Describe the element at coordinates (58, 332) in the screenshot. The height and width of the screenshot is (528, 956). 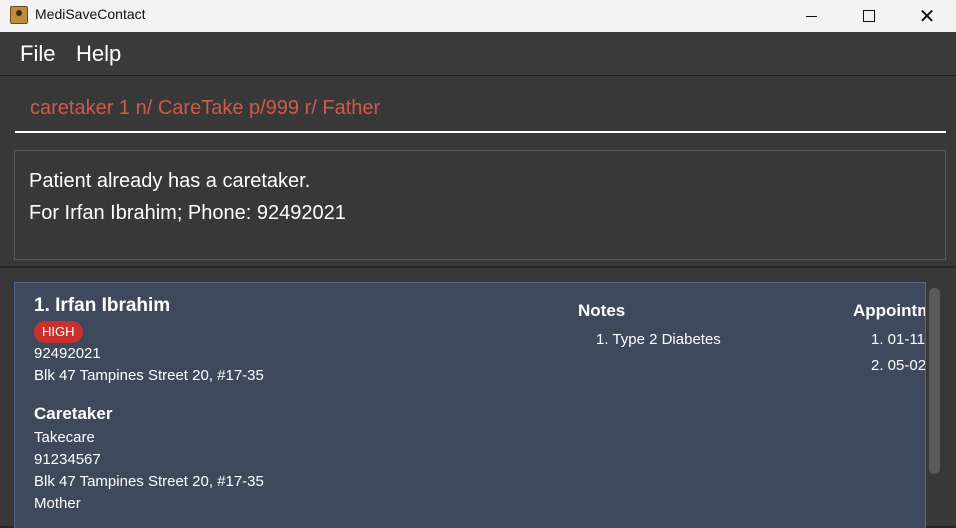
I see `priority-badge: HIGH` at that location.